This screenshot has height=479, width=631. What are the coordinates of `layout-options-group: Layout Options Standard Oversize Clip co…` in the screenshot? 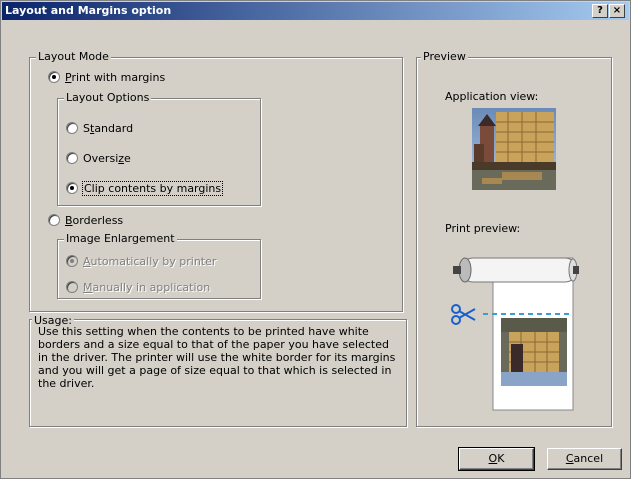 It's located at (159, 148).